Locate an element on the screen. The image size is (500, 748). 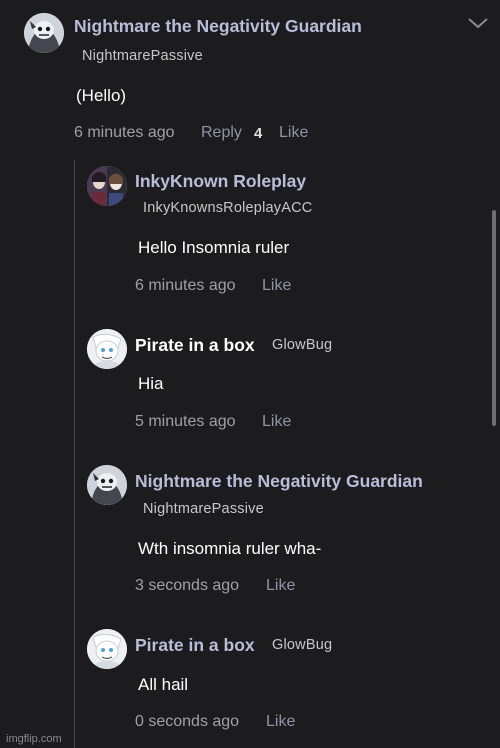
comment-text: All hail is located at coordinates (163, 684).